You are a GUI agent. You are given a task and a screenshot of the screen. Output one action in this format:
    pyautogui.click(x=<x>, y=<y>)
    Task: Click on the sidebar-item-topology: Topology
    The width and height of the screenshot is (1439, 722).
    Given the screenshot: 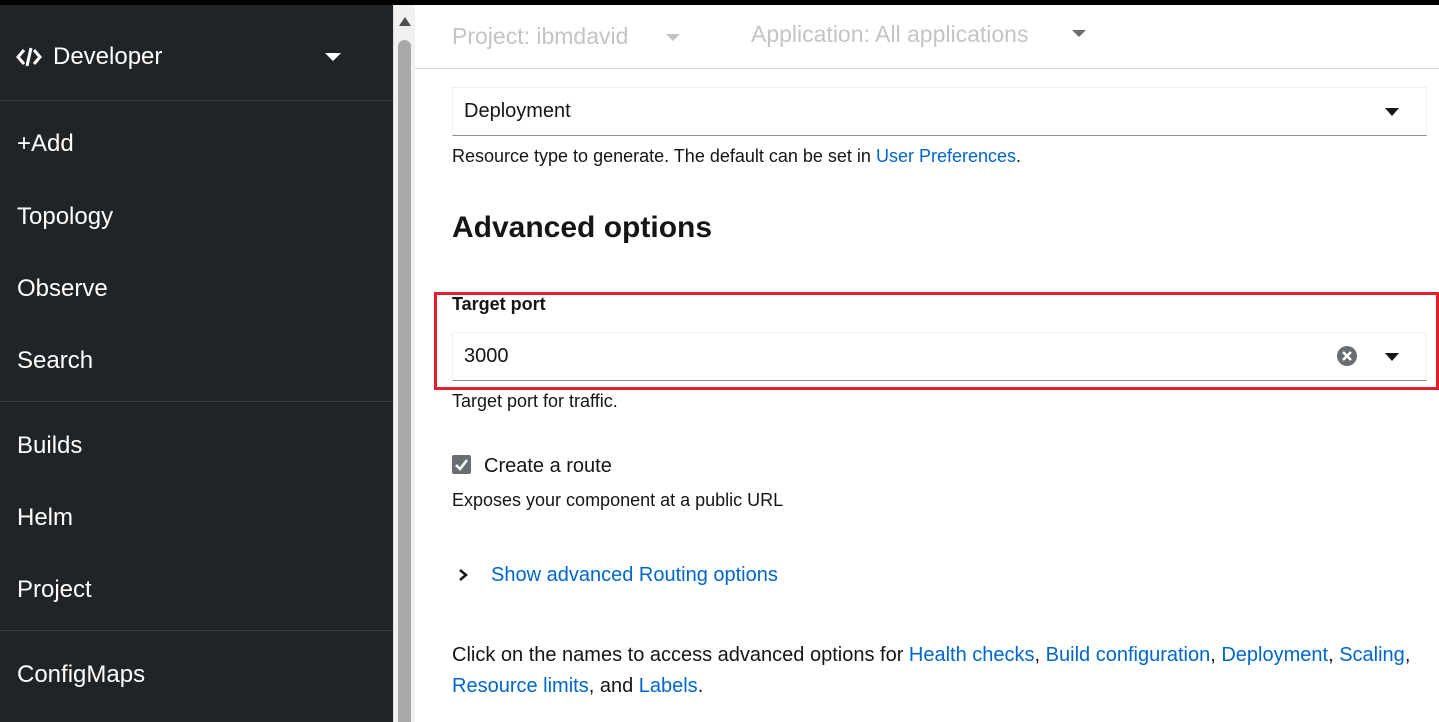 What is the action you would take?
    pyautogui.click(x=196, y=215)
    